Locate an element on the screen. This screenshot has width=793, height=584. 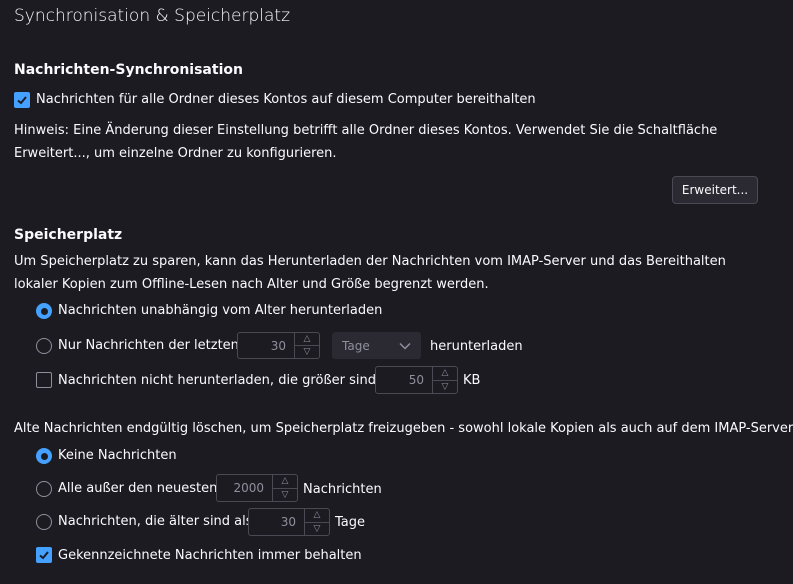
keep-messages-checkbox is located at coordinates (22, 100).